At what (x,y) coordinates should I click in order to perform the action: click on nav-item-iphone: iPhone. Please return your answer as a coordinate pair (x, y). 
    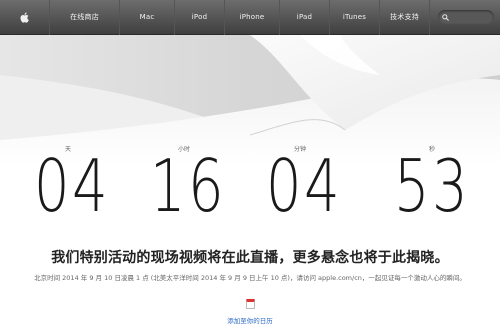
    Looking at the image, I should click on (252, 17).